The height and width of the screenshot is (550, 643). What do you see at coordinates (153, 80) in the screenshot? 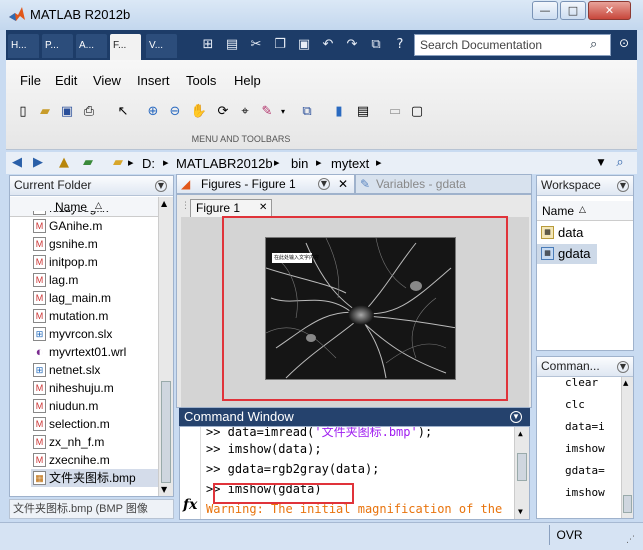
I see `menu-insert: Insert` at bounding box center [153, 80].